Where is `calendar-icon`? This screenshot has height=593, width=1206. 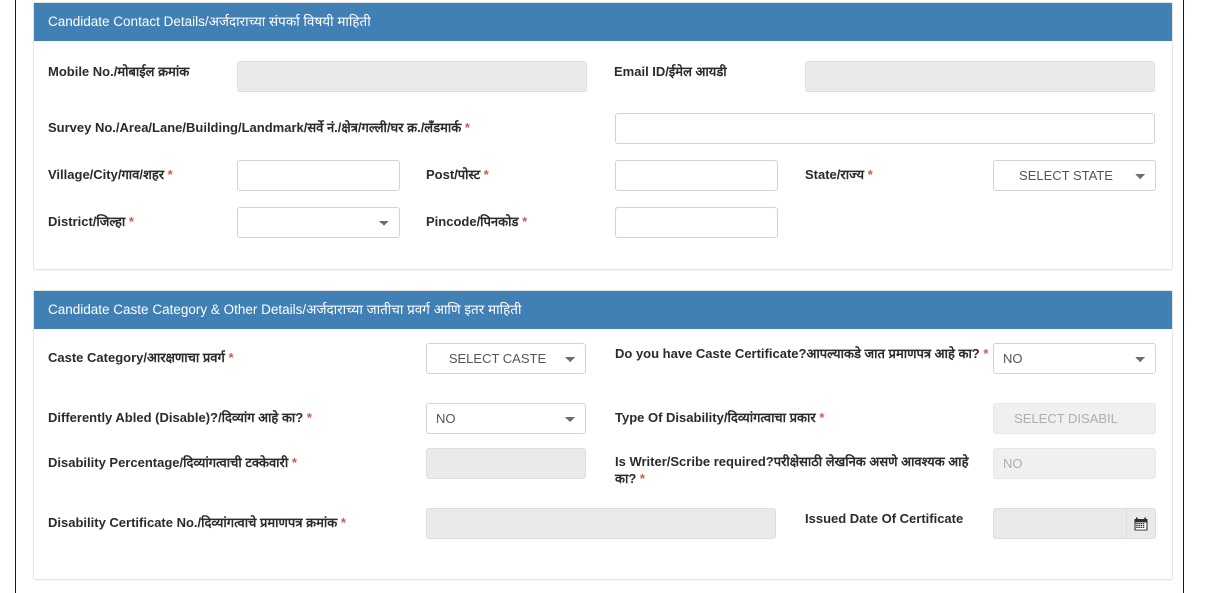
calendar-icon is located at coordinates (1141, 523).